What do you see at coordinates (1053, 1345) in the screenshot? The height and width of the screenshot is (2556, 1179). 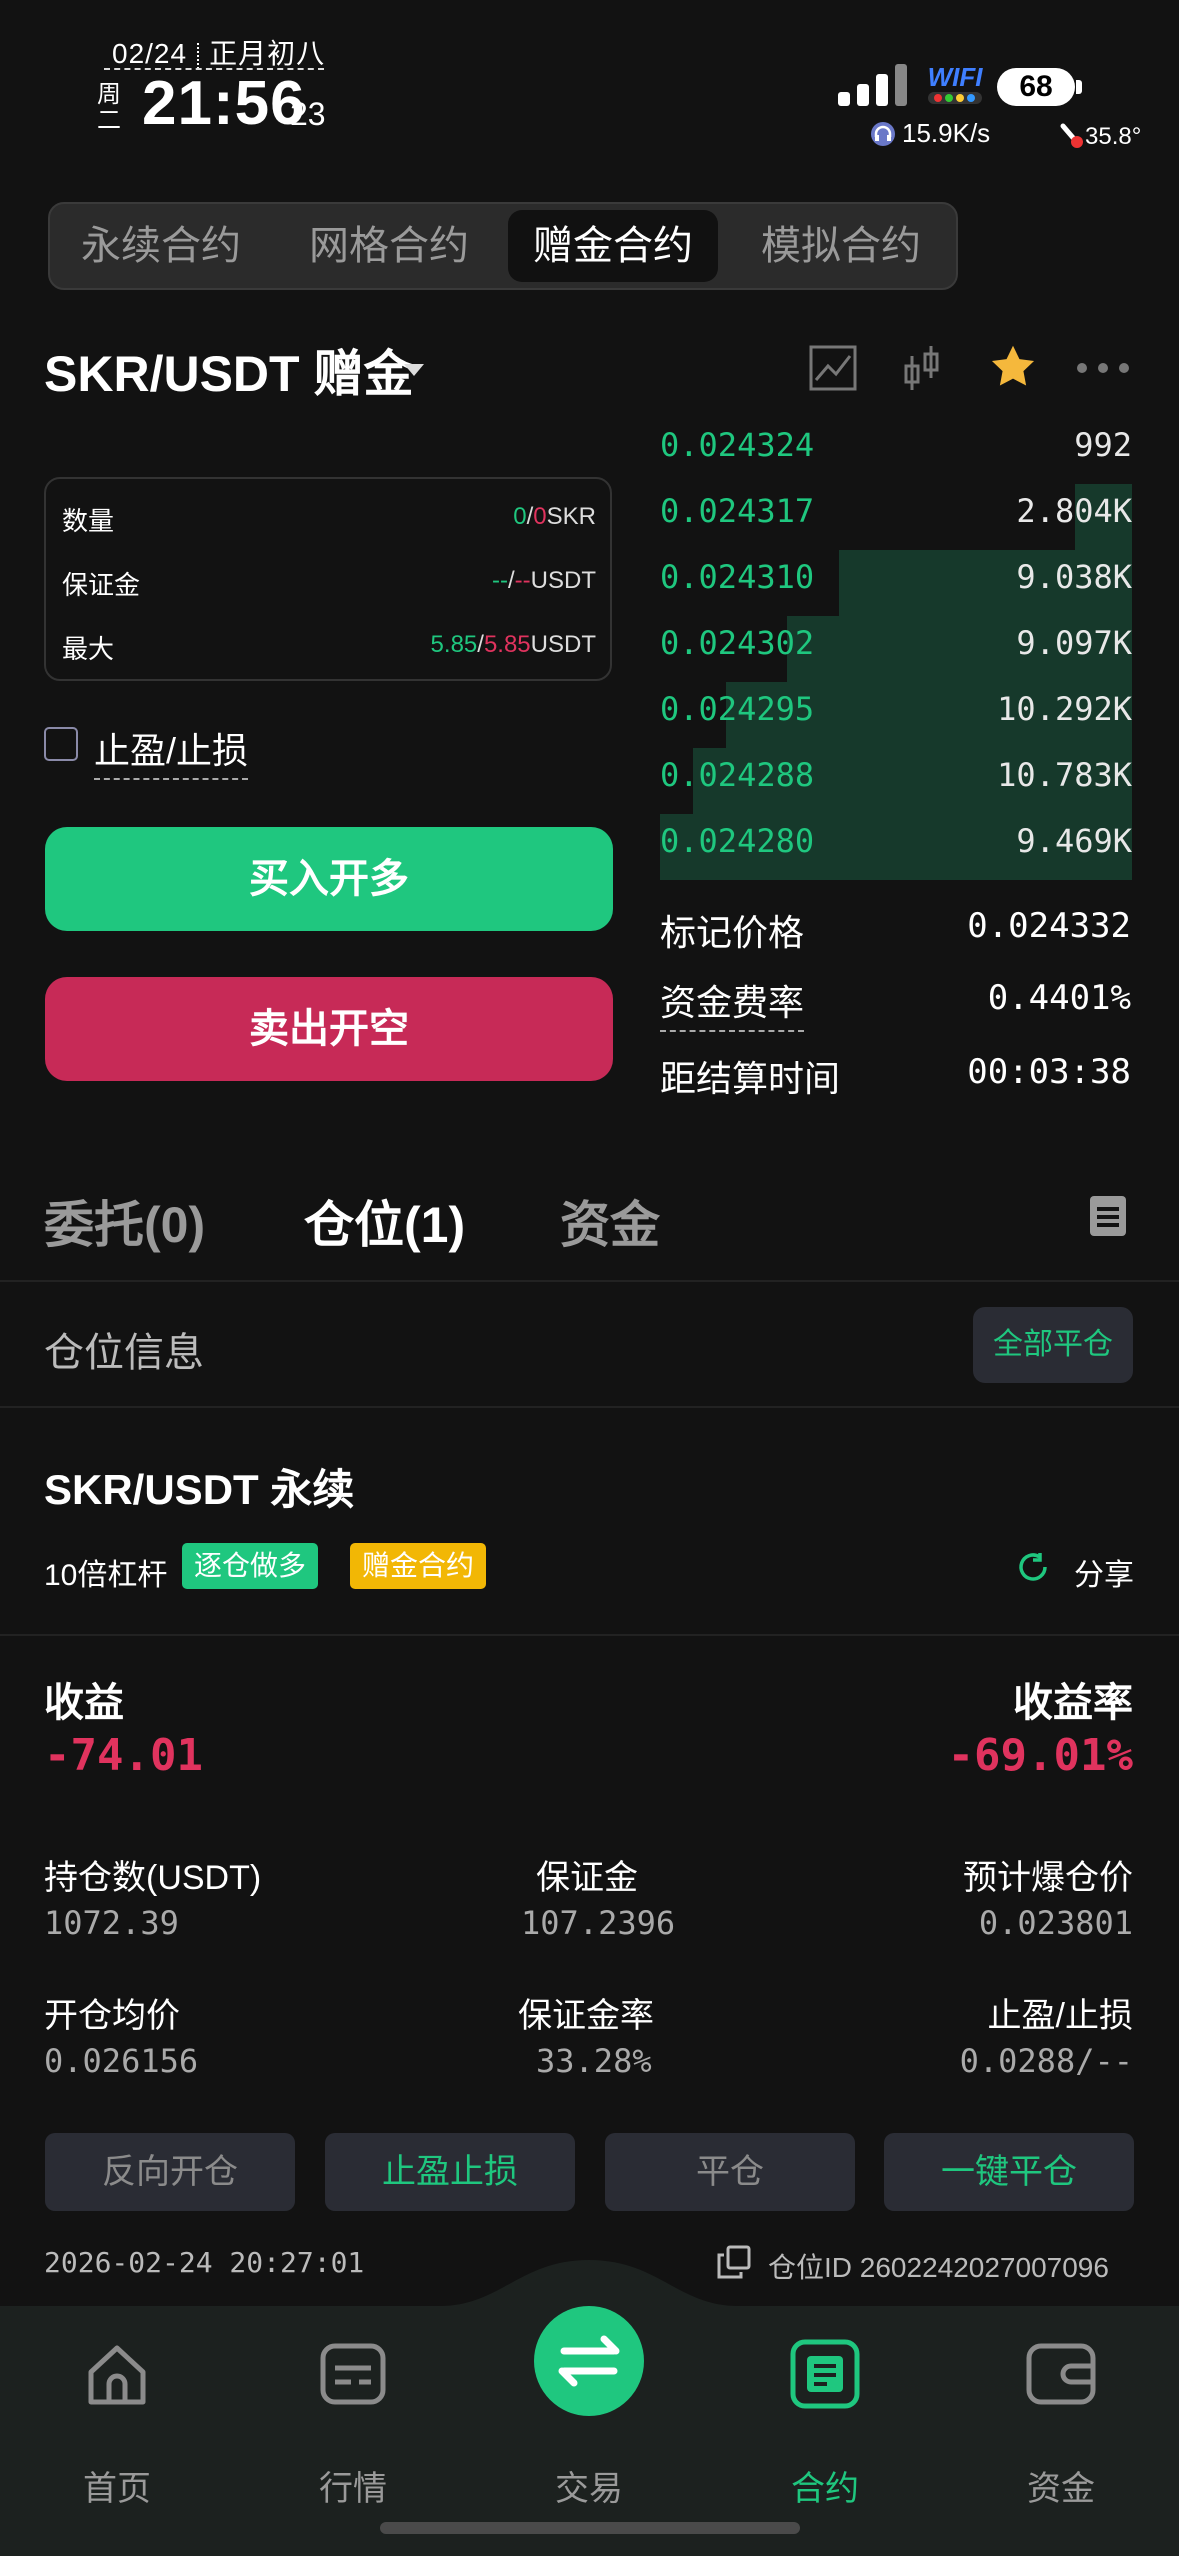 I see `close-all-button: 全部平仓` at bounding box center [1053, 1345].